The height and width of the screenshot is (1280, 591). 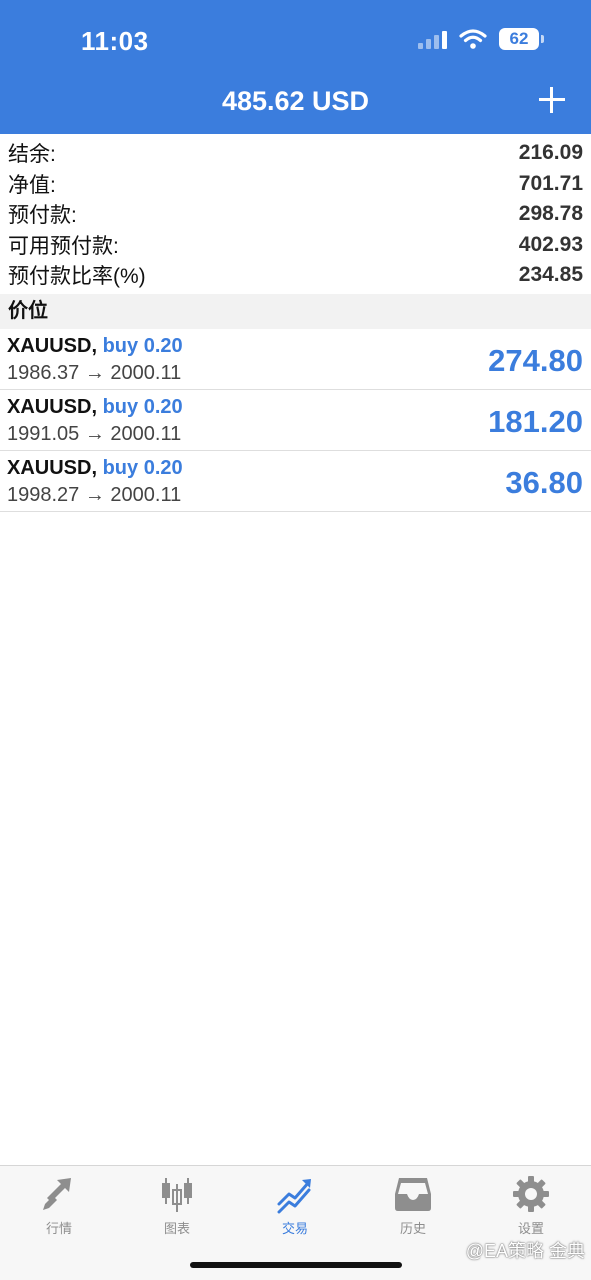 What do you see at coordinates (295, 67) in the screenshot?
I see `app-header: 11:03 62 485.62 USD` at bounding box center [295, 67].